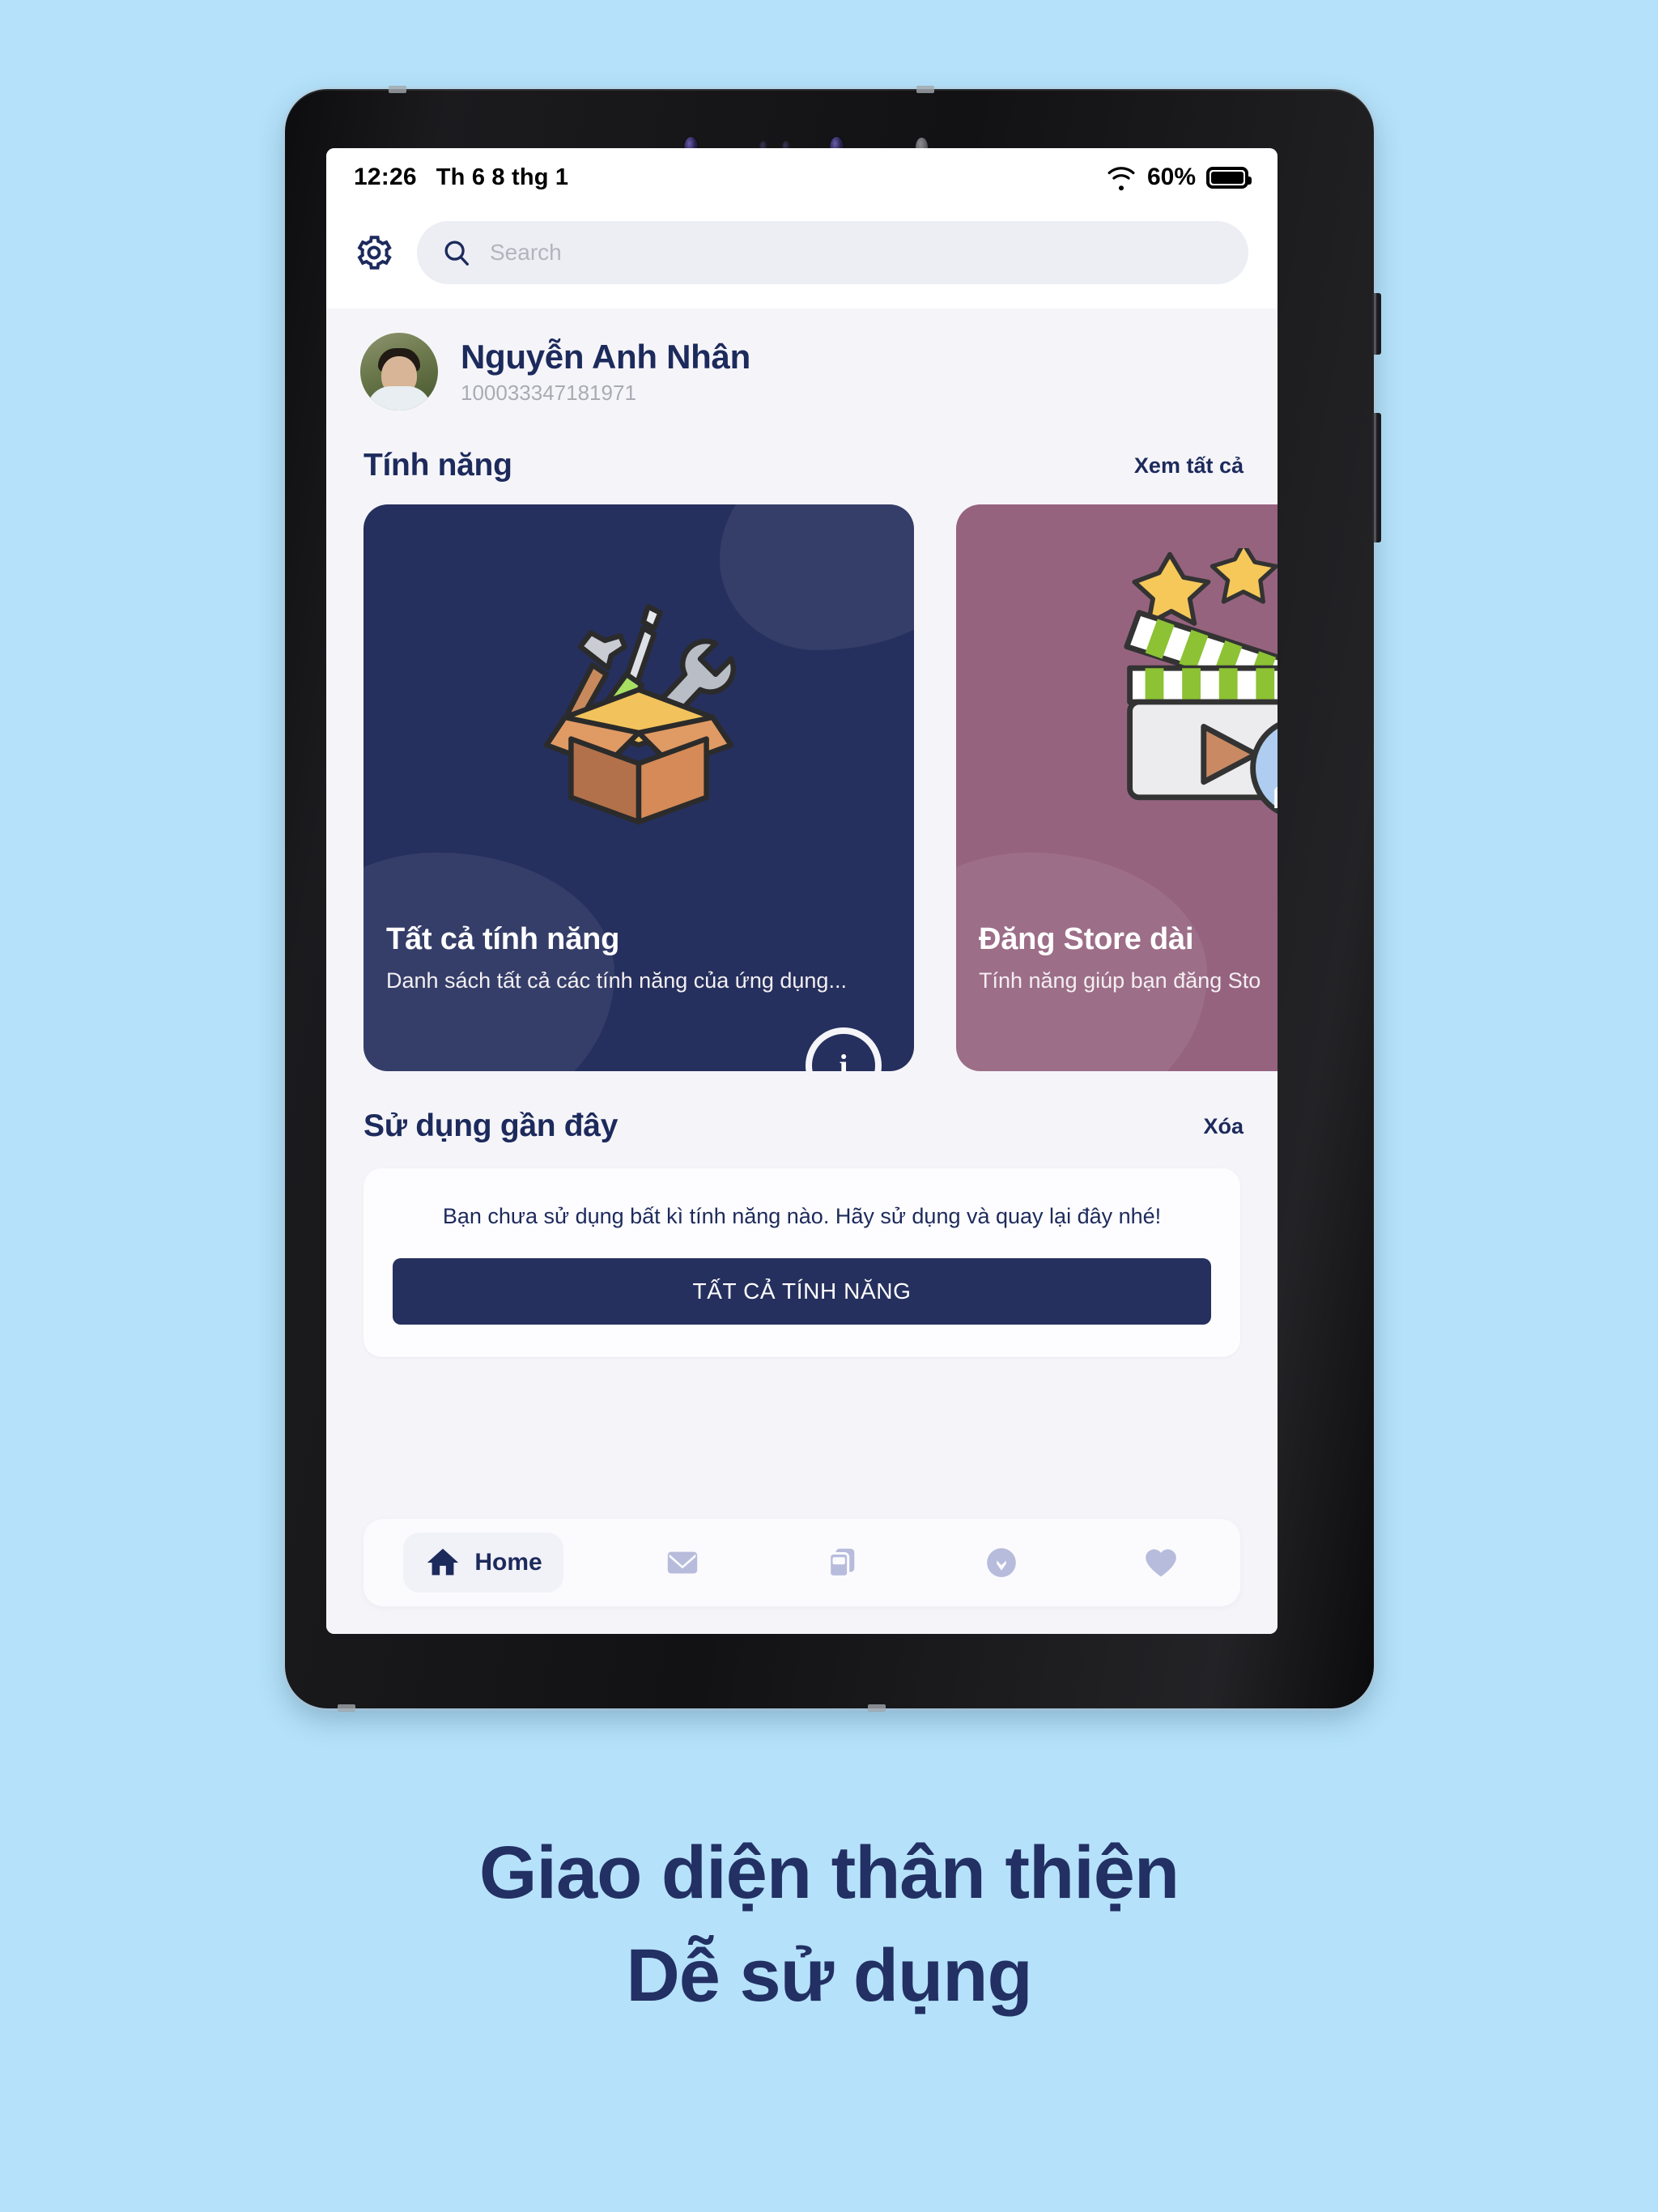 This screenshot has width=1658, height=2212. Describe the element at coordinates (802, 1291) in the screenshot. I see `all-features-button: TẤT CẢ TÍNH NĂNG` at that location.